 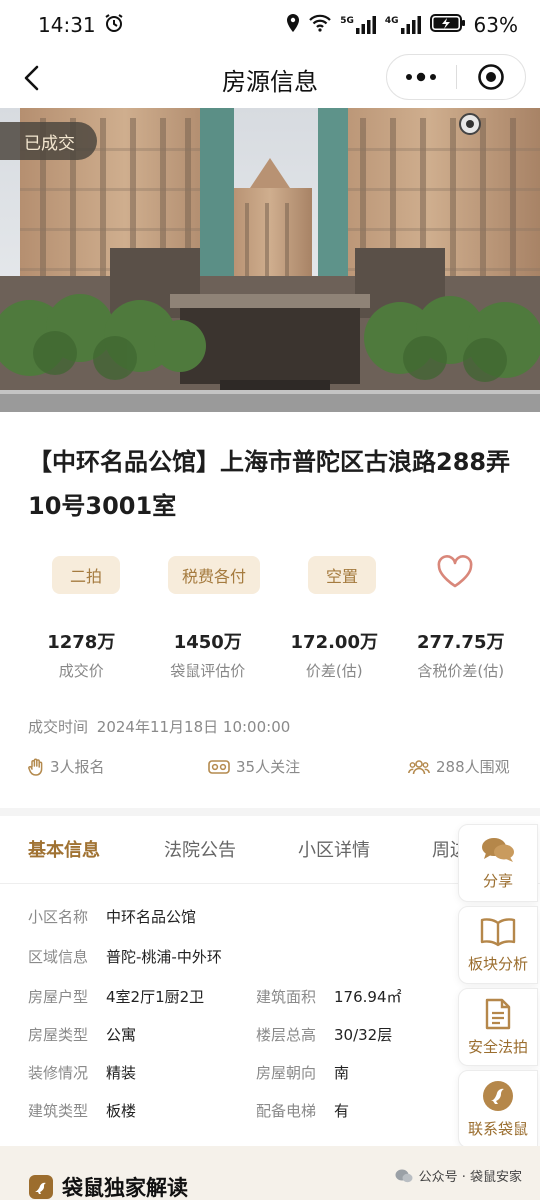 I want to click on info-decoration: 装修情况 精装, so click(x=82, y=1072).